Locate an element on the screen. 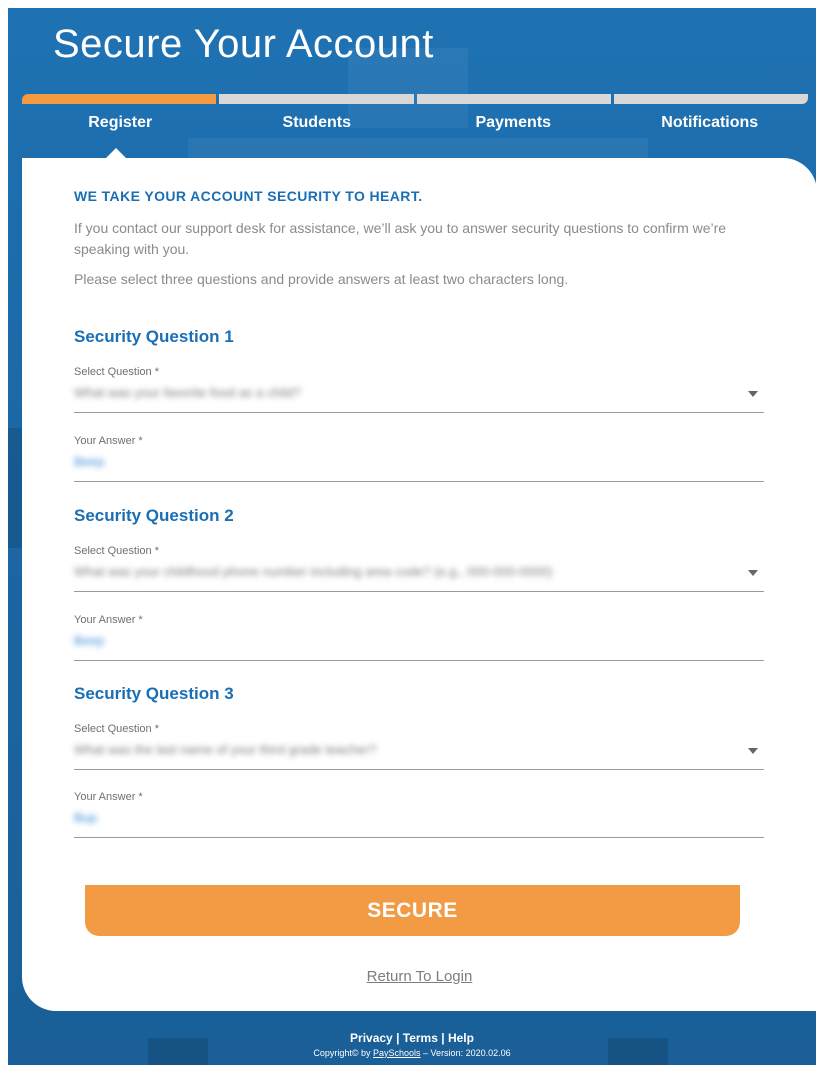 The height and width of the screenshot is (1065, 824). progress-segment-notifications is located at coordinates (710, 99).